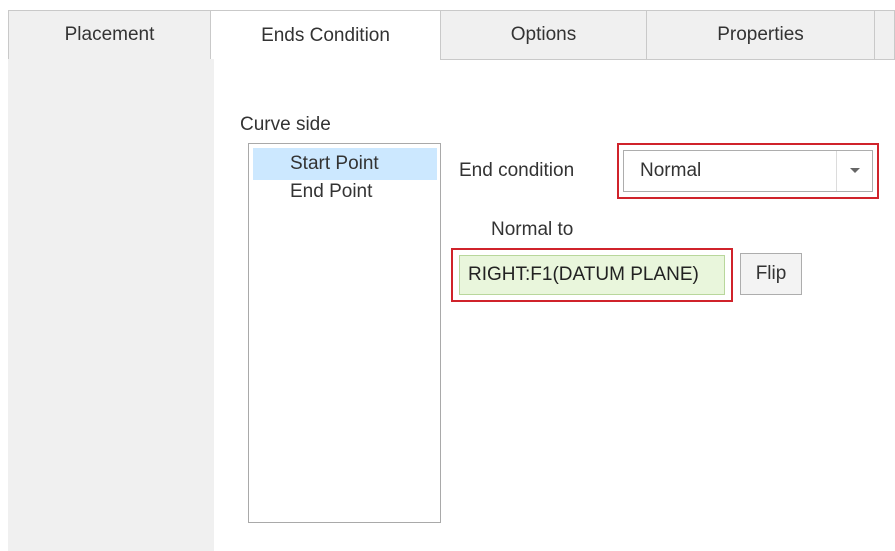  Describe the element at coordinates (344, 333) in the screenshot. I see `curve-side-list: Start Point End Point` at that location.